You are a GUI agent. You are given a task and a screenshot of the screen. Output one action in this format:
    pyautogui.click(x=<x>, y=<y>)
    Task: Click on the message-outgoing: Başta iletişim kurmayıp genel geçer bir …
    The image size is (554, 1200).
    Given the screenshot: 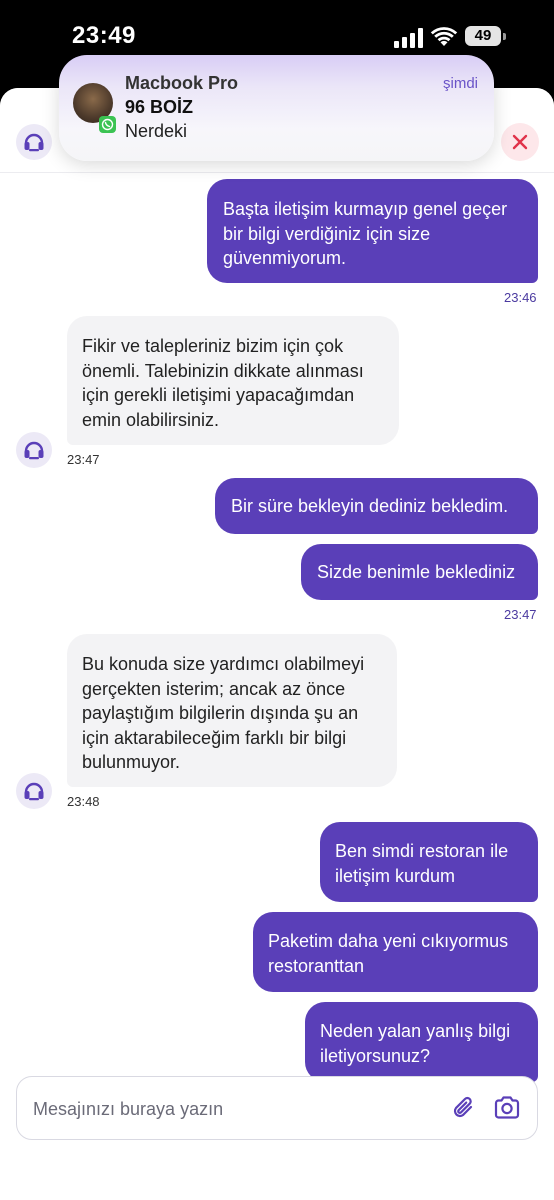 What is the action you would take?
    pyautogui.click(x=372, y=231)
    